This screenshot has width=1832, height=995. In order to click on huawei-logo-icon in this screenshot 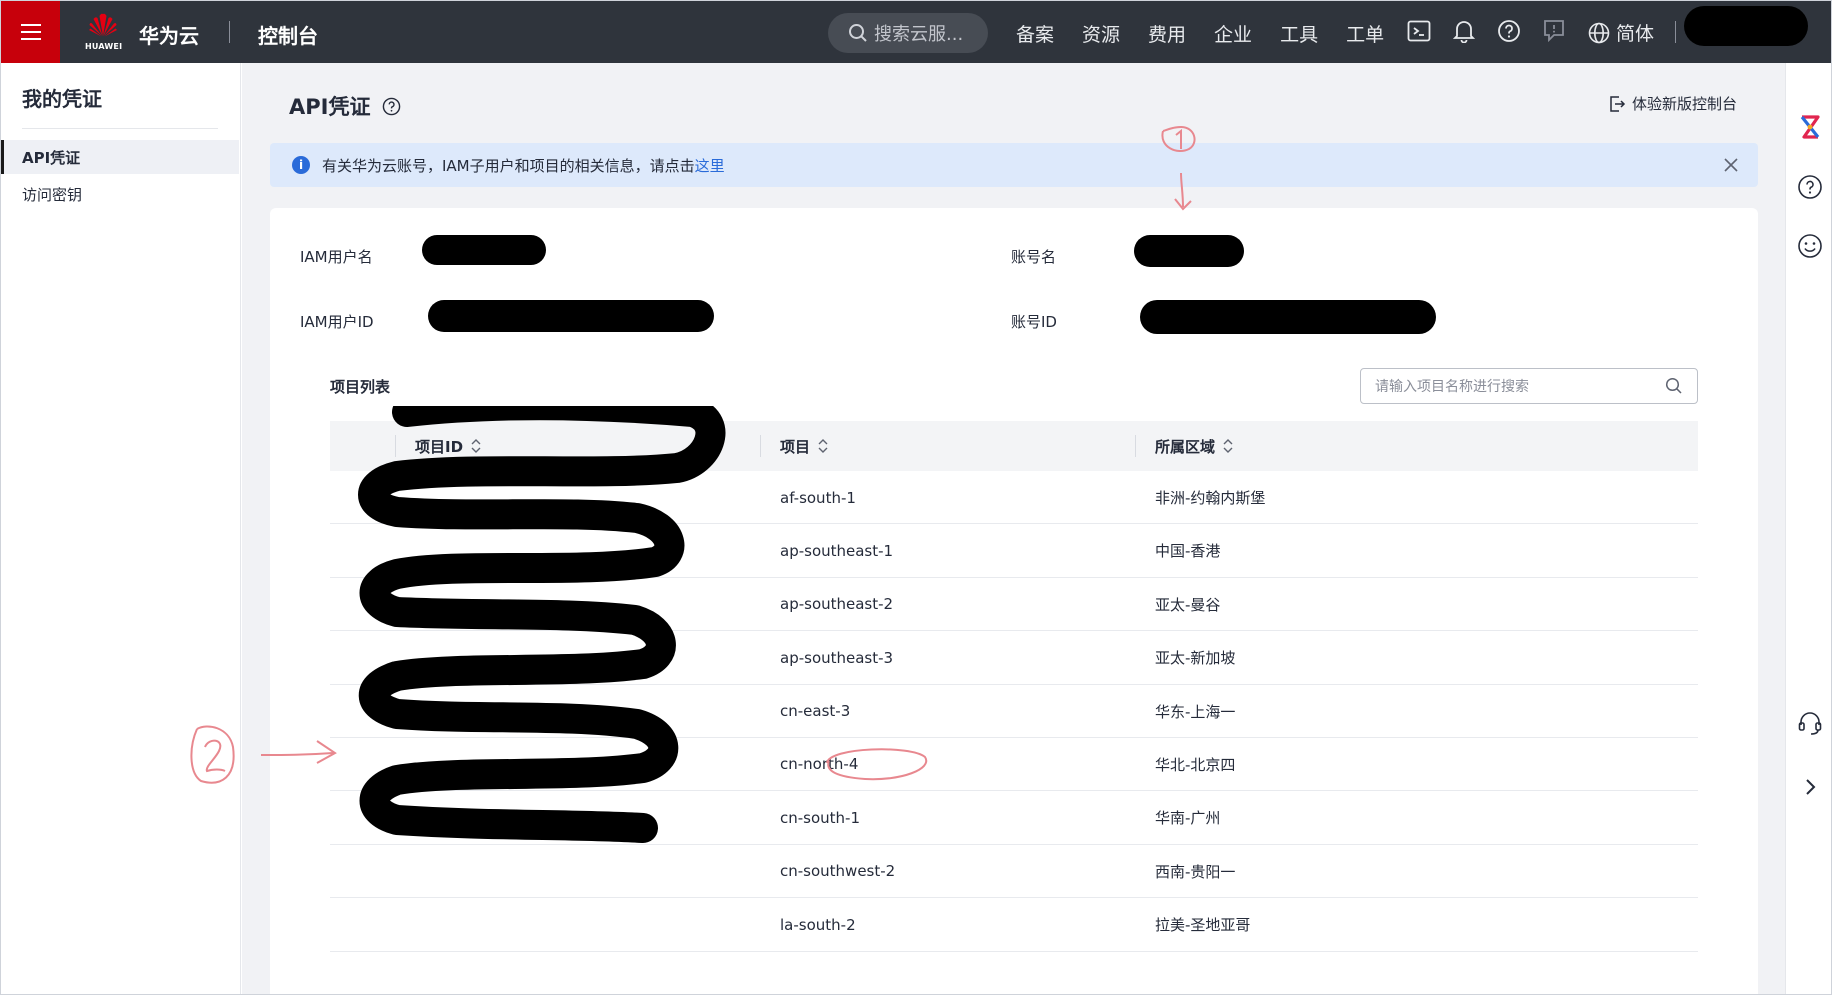, I will do `click(103, 25)`.